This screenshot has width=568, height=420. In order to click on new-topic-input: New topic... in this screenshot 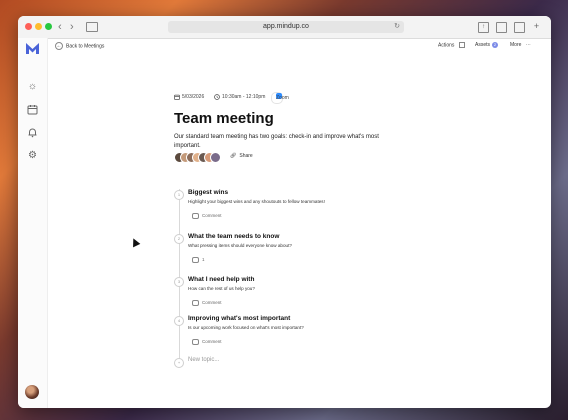, I will do `click(203, 360)`.